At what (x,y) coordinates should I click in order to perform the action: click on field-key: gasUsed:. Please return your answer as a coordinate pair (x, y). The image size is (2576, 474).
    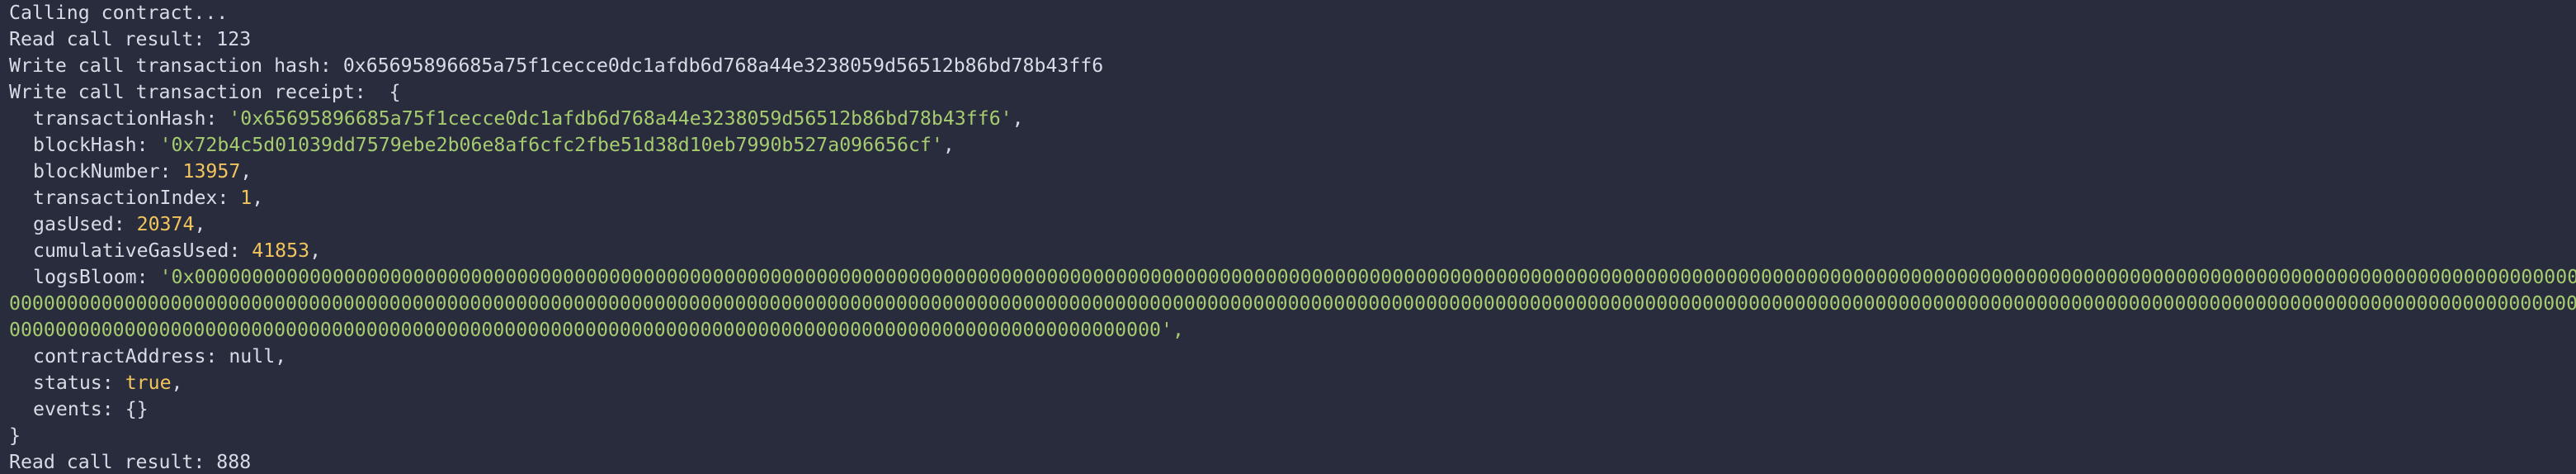
    Looking at the image, I should click on (85, 224).